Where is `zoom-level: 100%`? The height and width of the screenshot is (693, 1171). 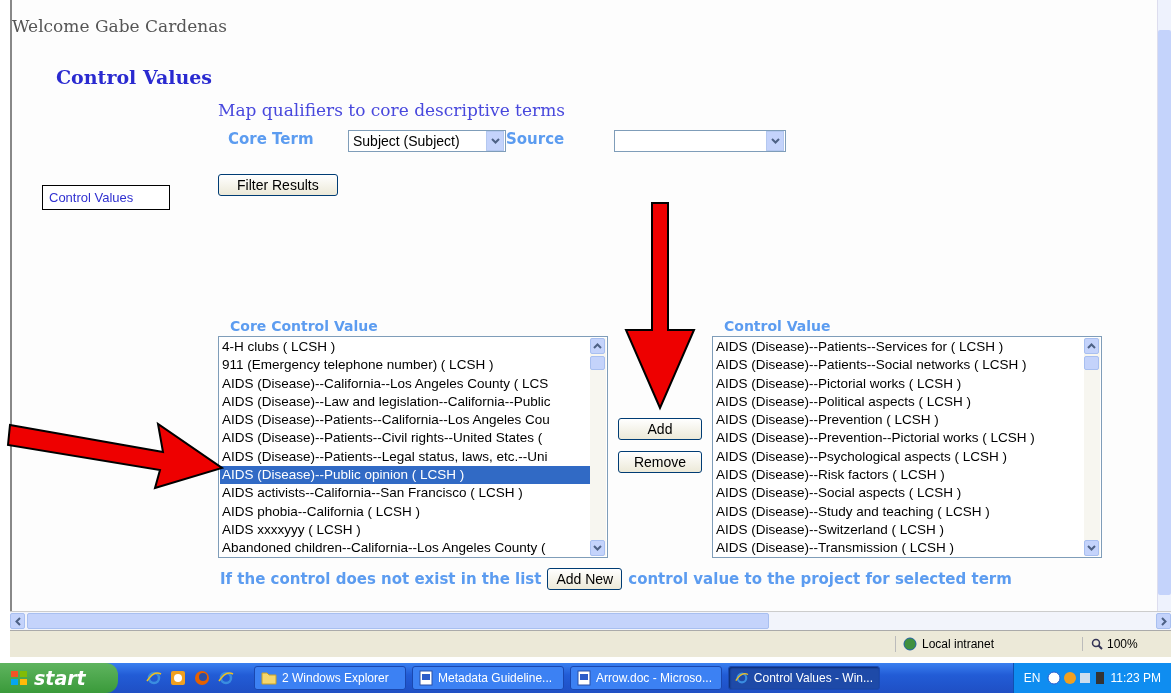 zoom-level: 100% is located at coordinates (1122, 644).